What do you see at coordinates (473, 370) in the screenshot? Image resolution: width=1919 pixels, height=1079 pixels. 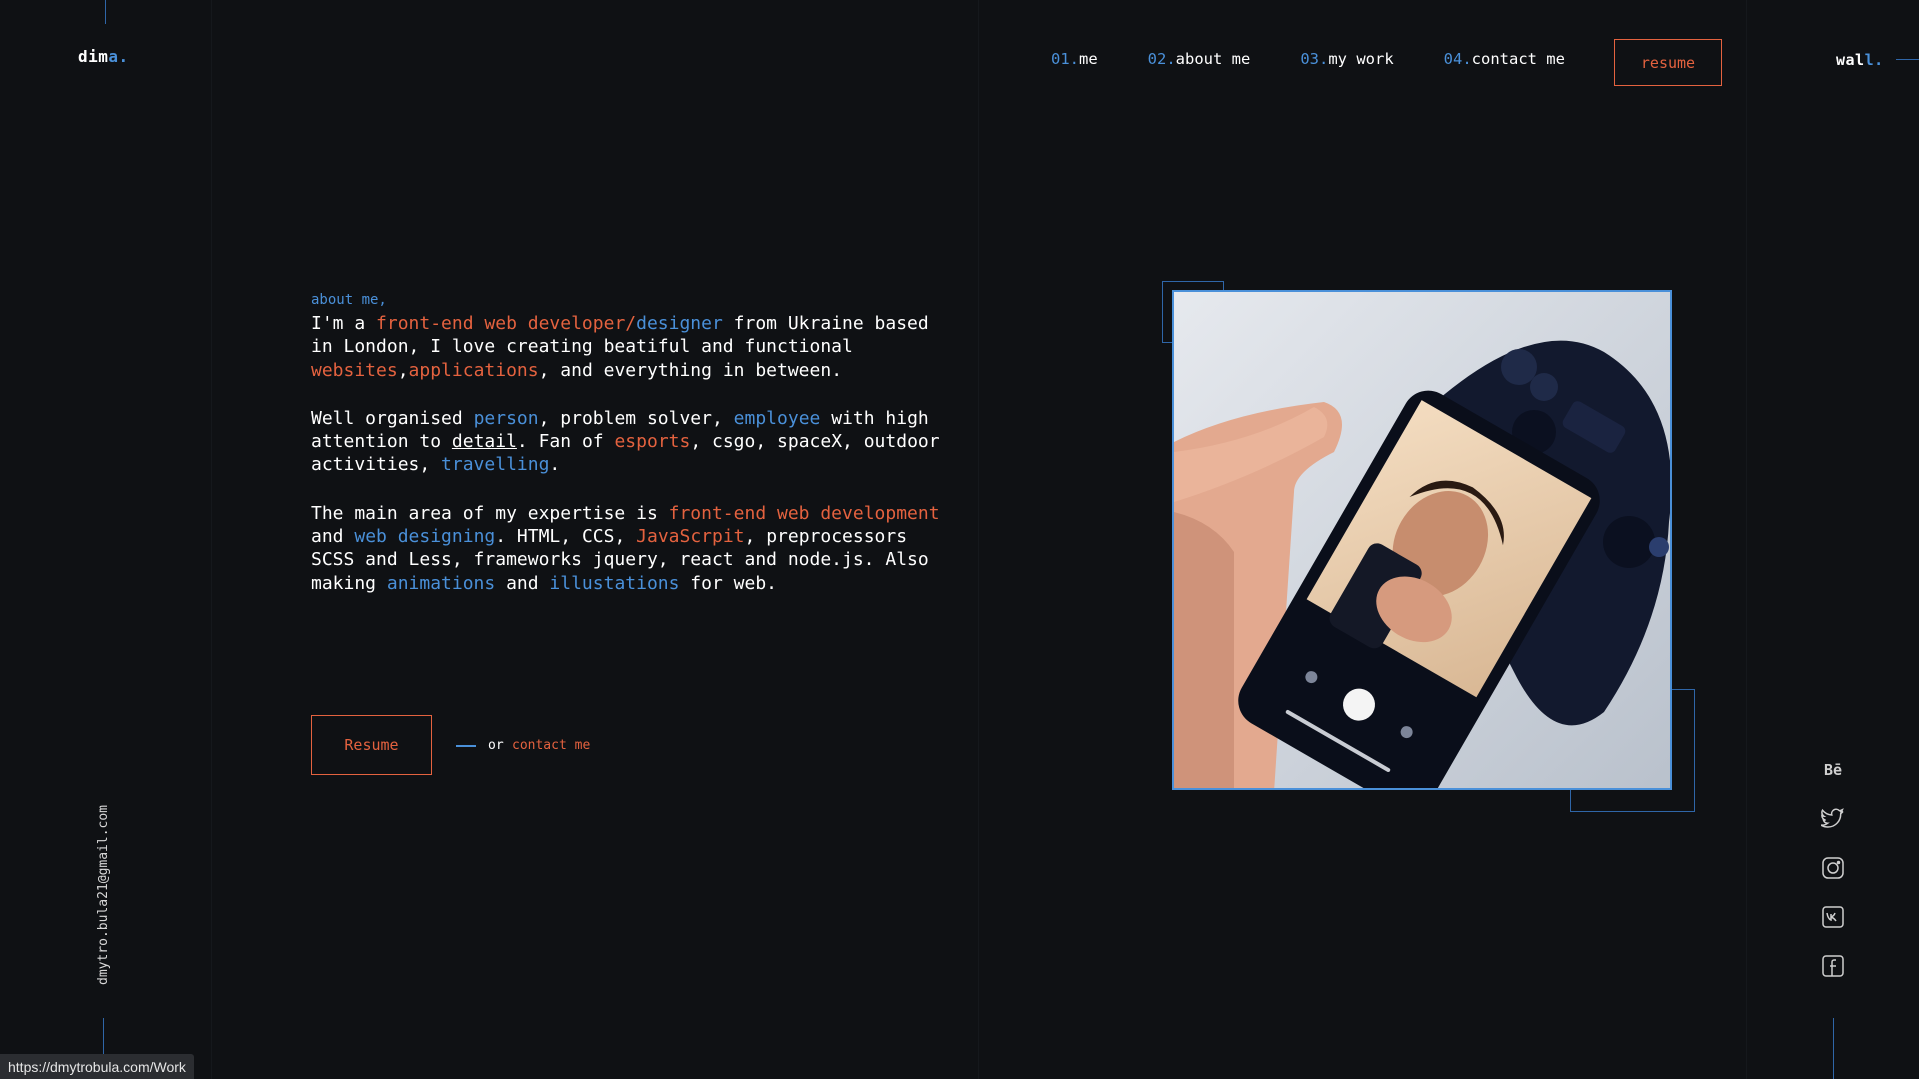 I see `highlight-text: applications` at bounding box center [473, 370].